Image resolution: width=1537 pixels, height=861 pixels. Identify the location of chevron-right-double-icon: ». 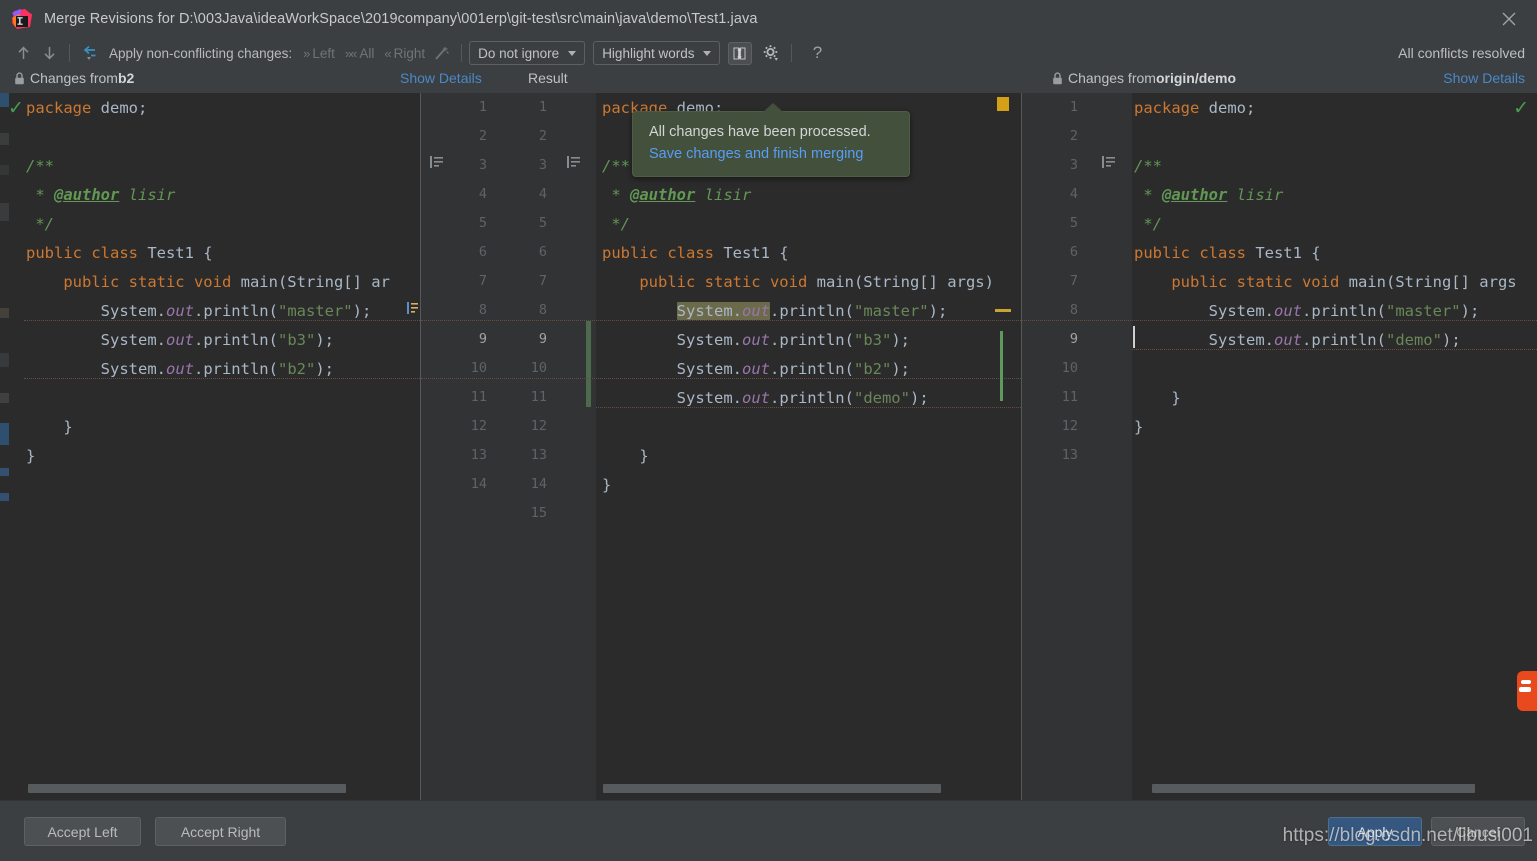
(306, 53).